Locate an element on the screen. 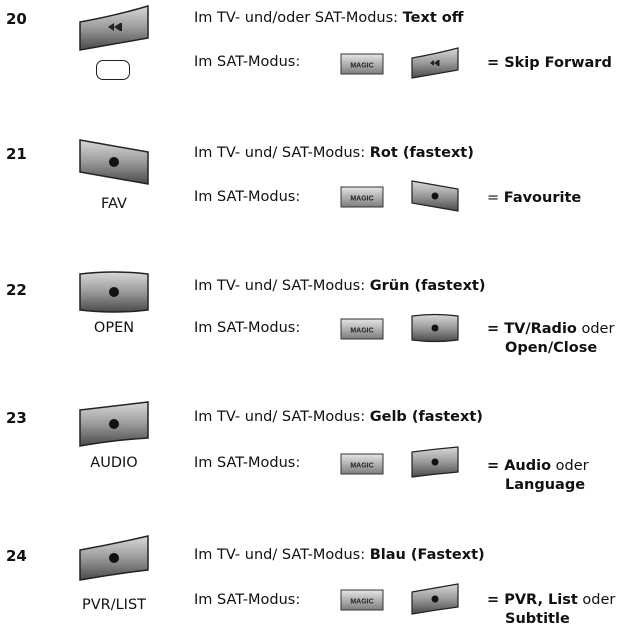 This screenshot has height=629, width=638. fav-button is located at coordinates (114, 162).